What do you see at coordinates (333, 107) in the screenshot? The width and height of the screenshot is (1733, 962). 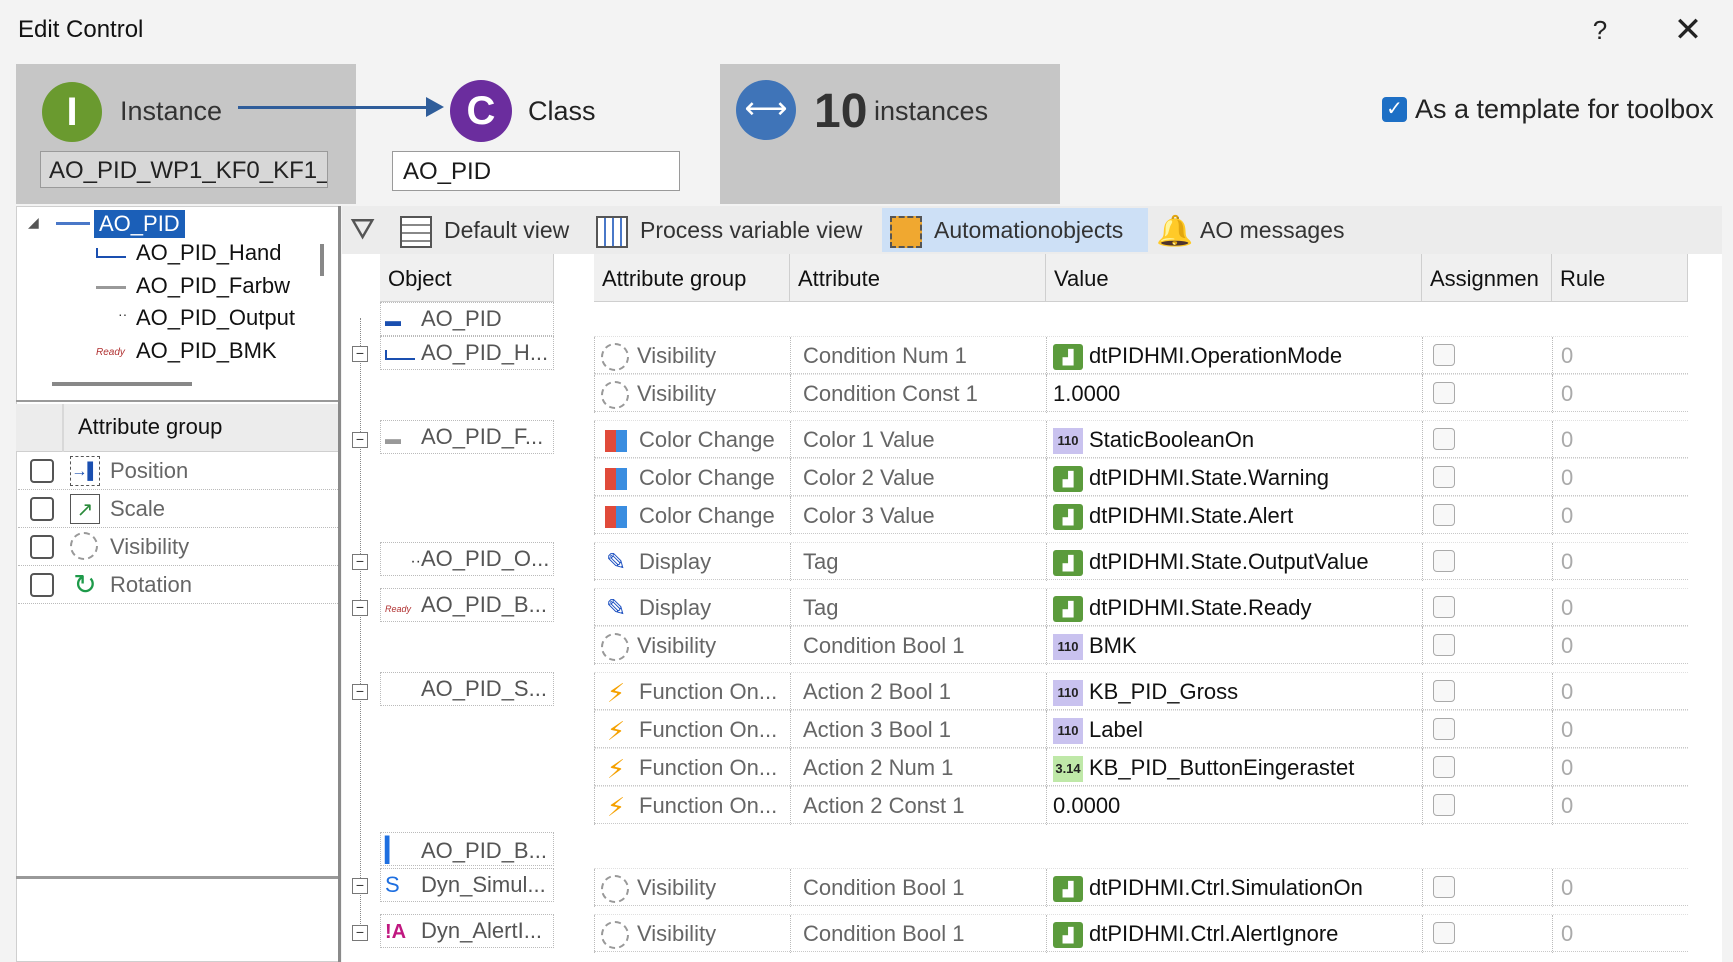 I see `instance-to-class-arrow-icon` at bounding box center [333, 107].